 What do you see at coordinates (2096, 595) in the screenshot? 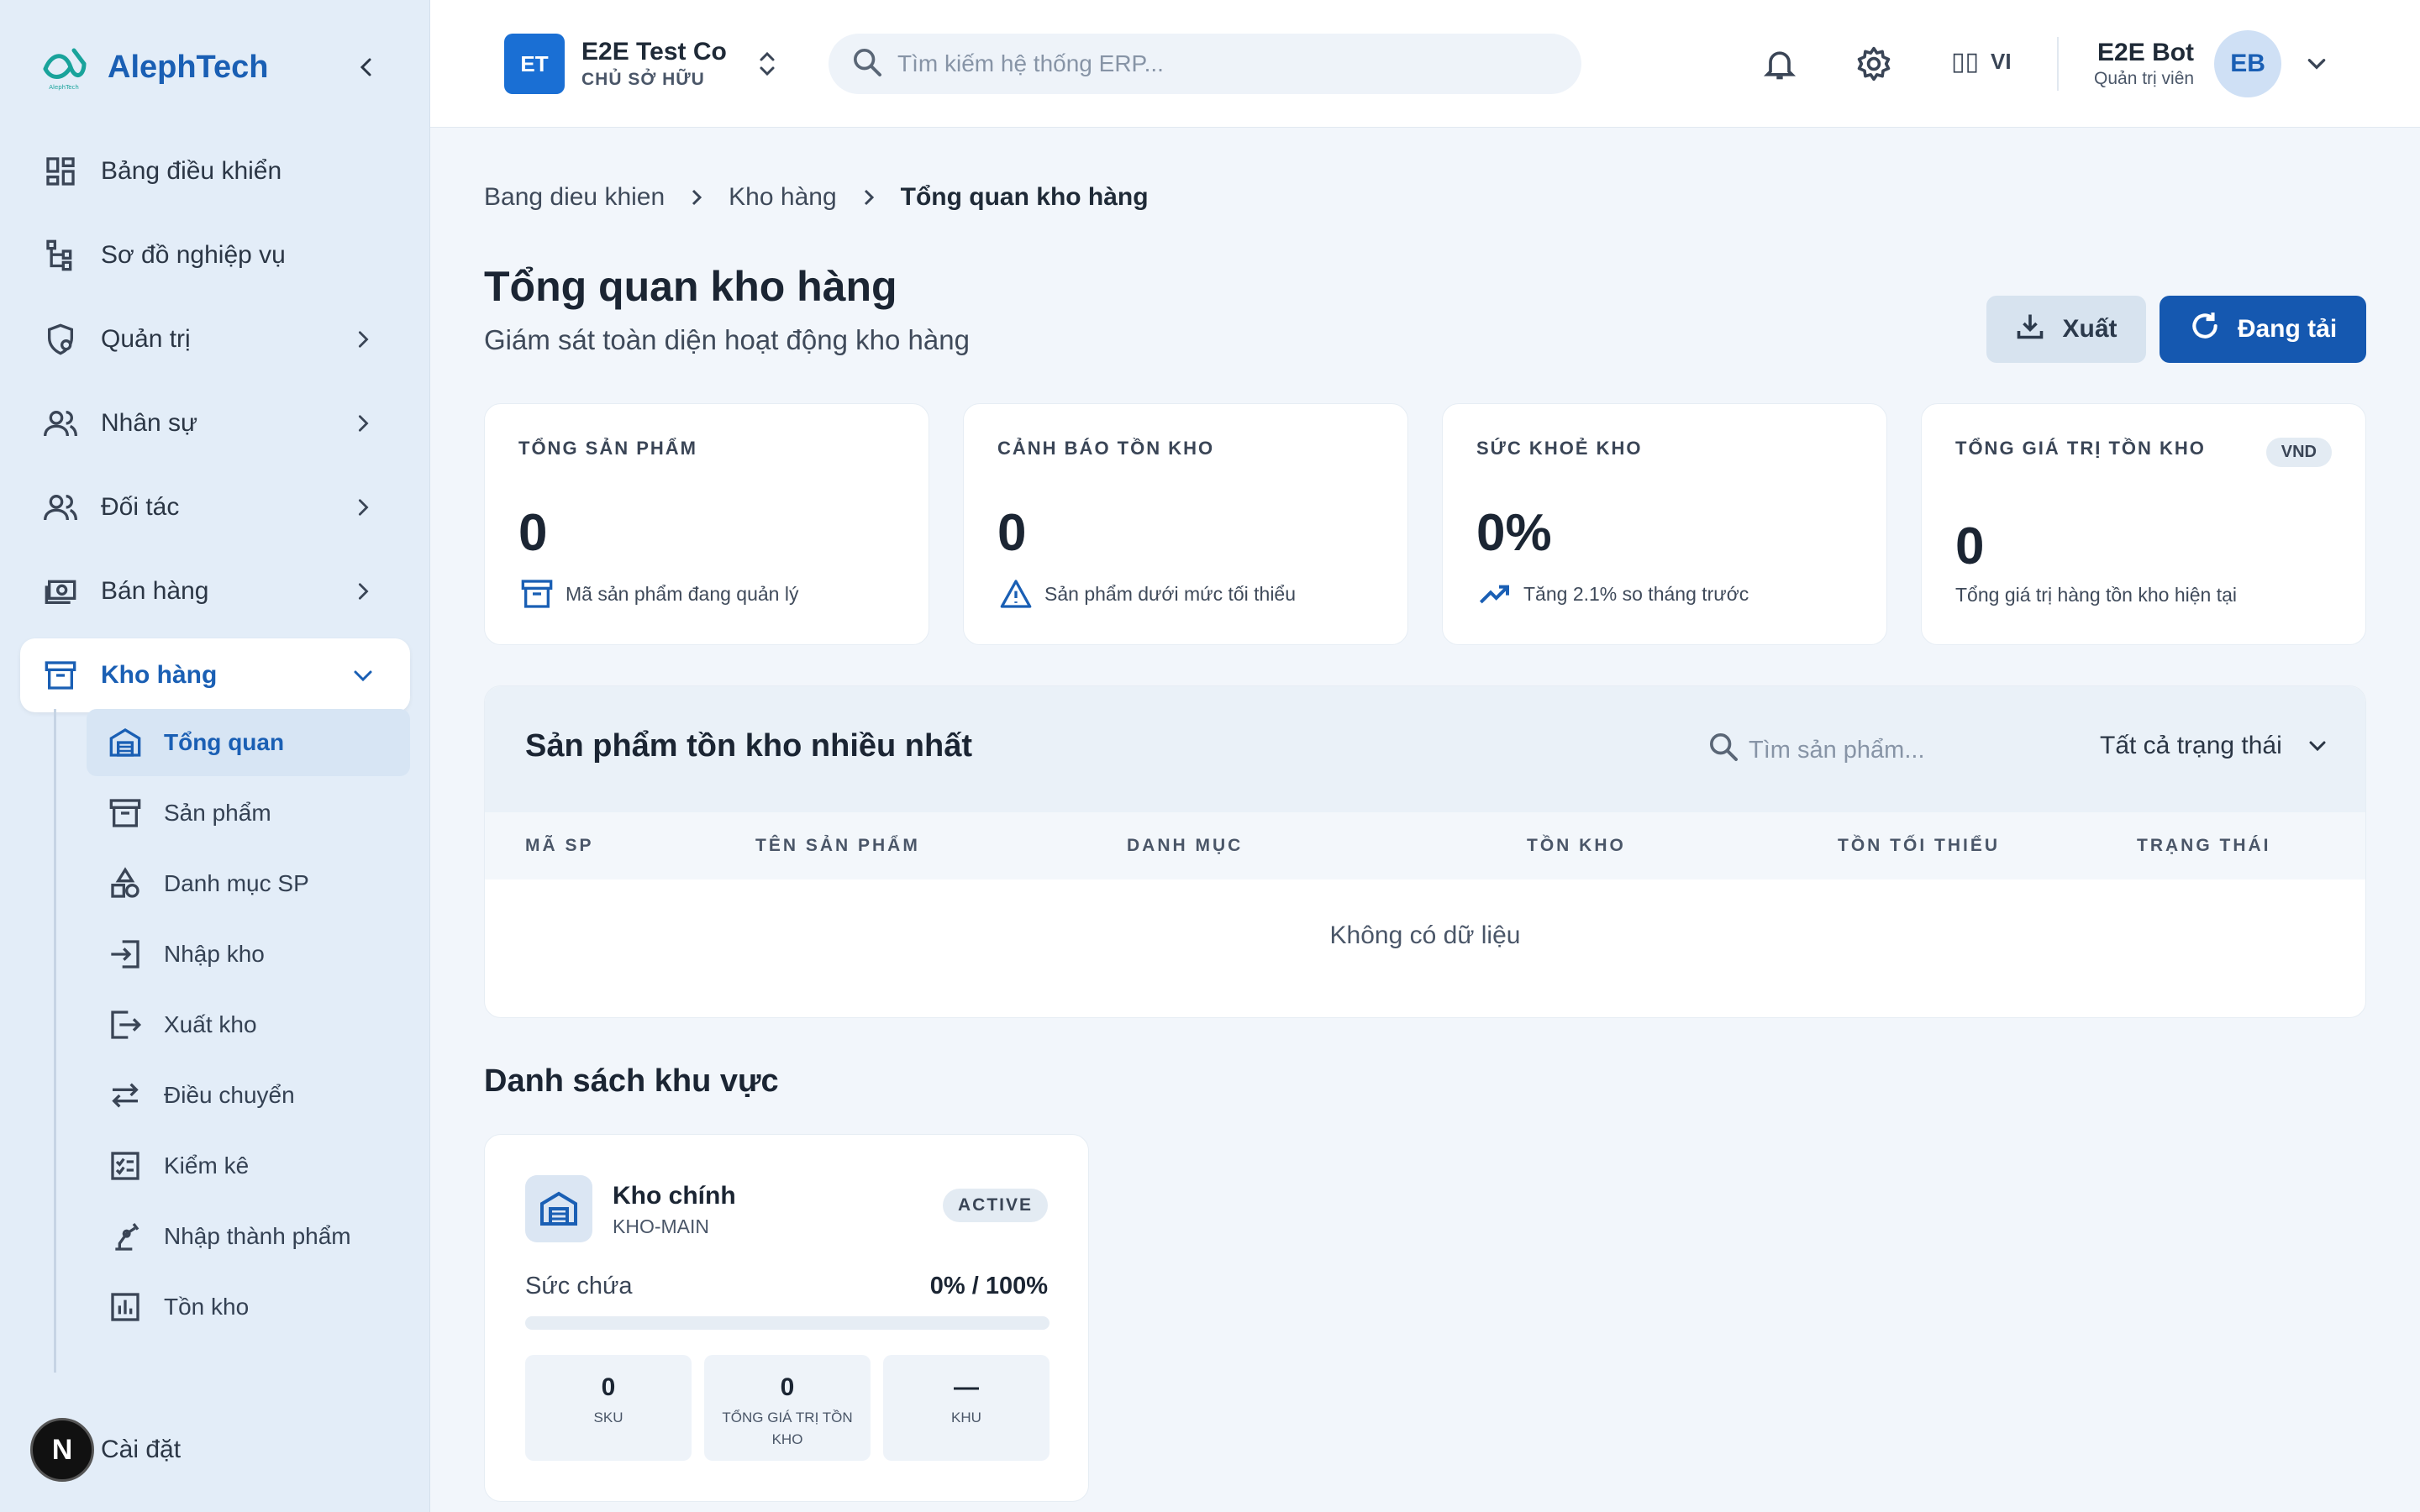
I see `stat-desc: Tổng giá trị hàng tồn kho hiện tại` at bounding box center [2096, 595].